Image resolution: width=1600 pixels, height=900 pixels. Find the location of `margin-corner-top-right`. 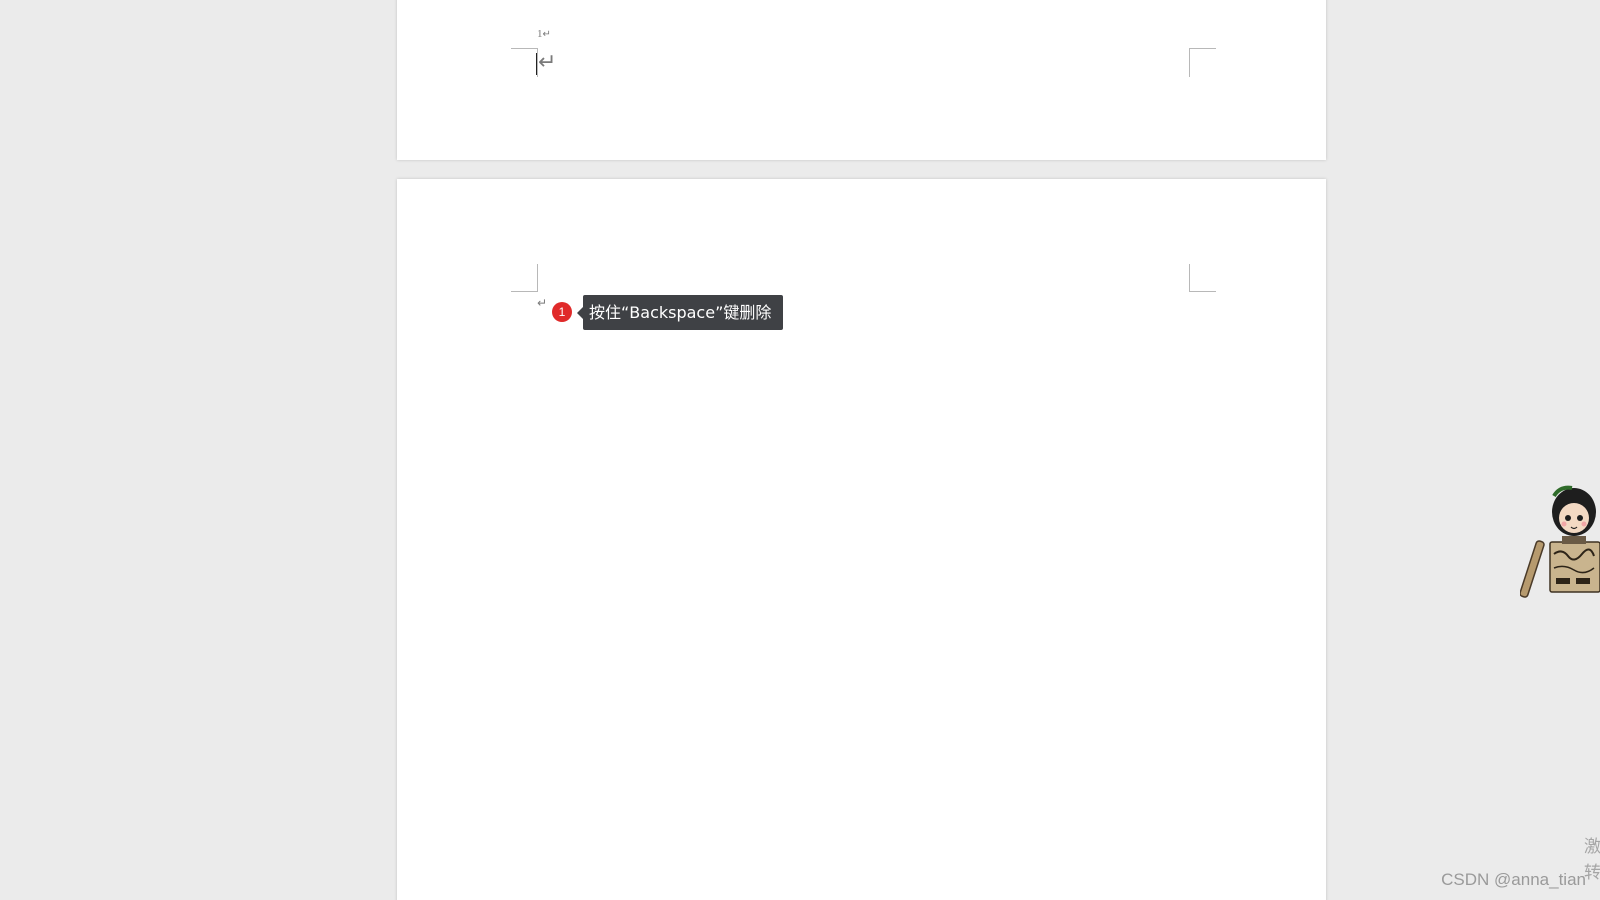

margin-corner-top-right is located at coordinates (1202, 62).